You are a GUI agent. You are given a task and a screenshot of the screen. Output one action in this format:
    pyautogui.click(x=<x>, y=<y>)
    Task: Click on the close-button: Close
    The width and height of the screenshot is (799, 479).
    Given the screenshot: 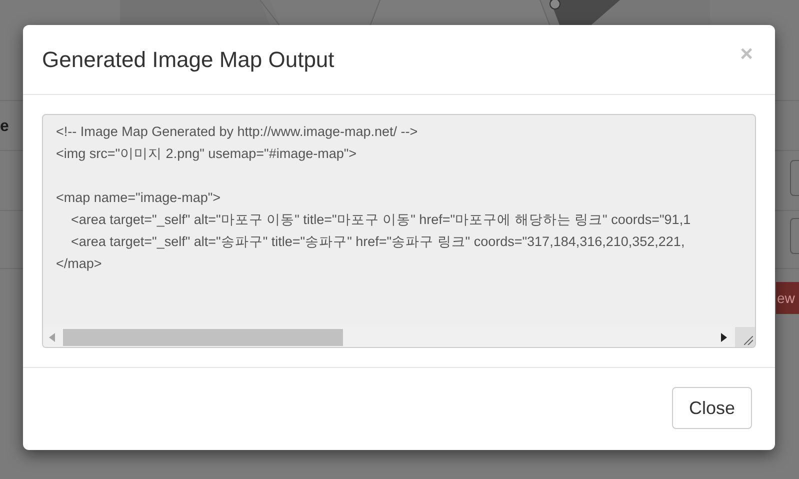 What is the action you would take?
    pyautogui.click(x=712, y=408)
    